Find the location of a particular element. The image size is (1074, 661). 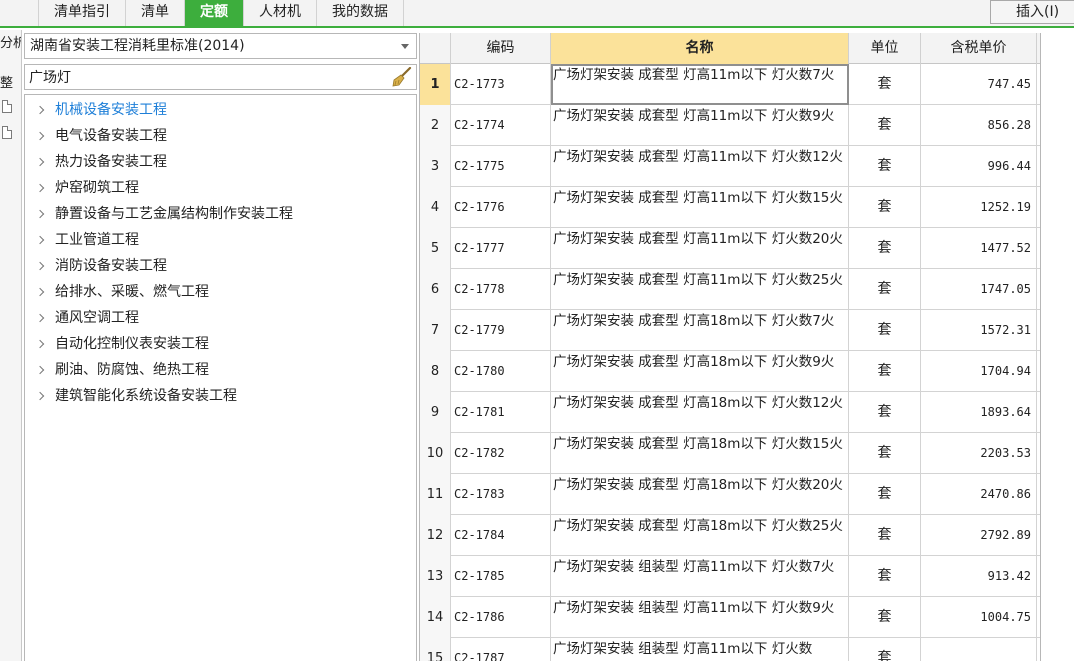

column-header-unit: 单位 is located at coordinates (885, 48).